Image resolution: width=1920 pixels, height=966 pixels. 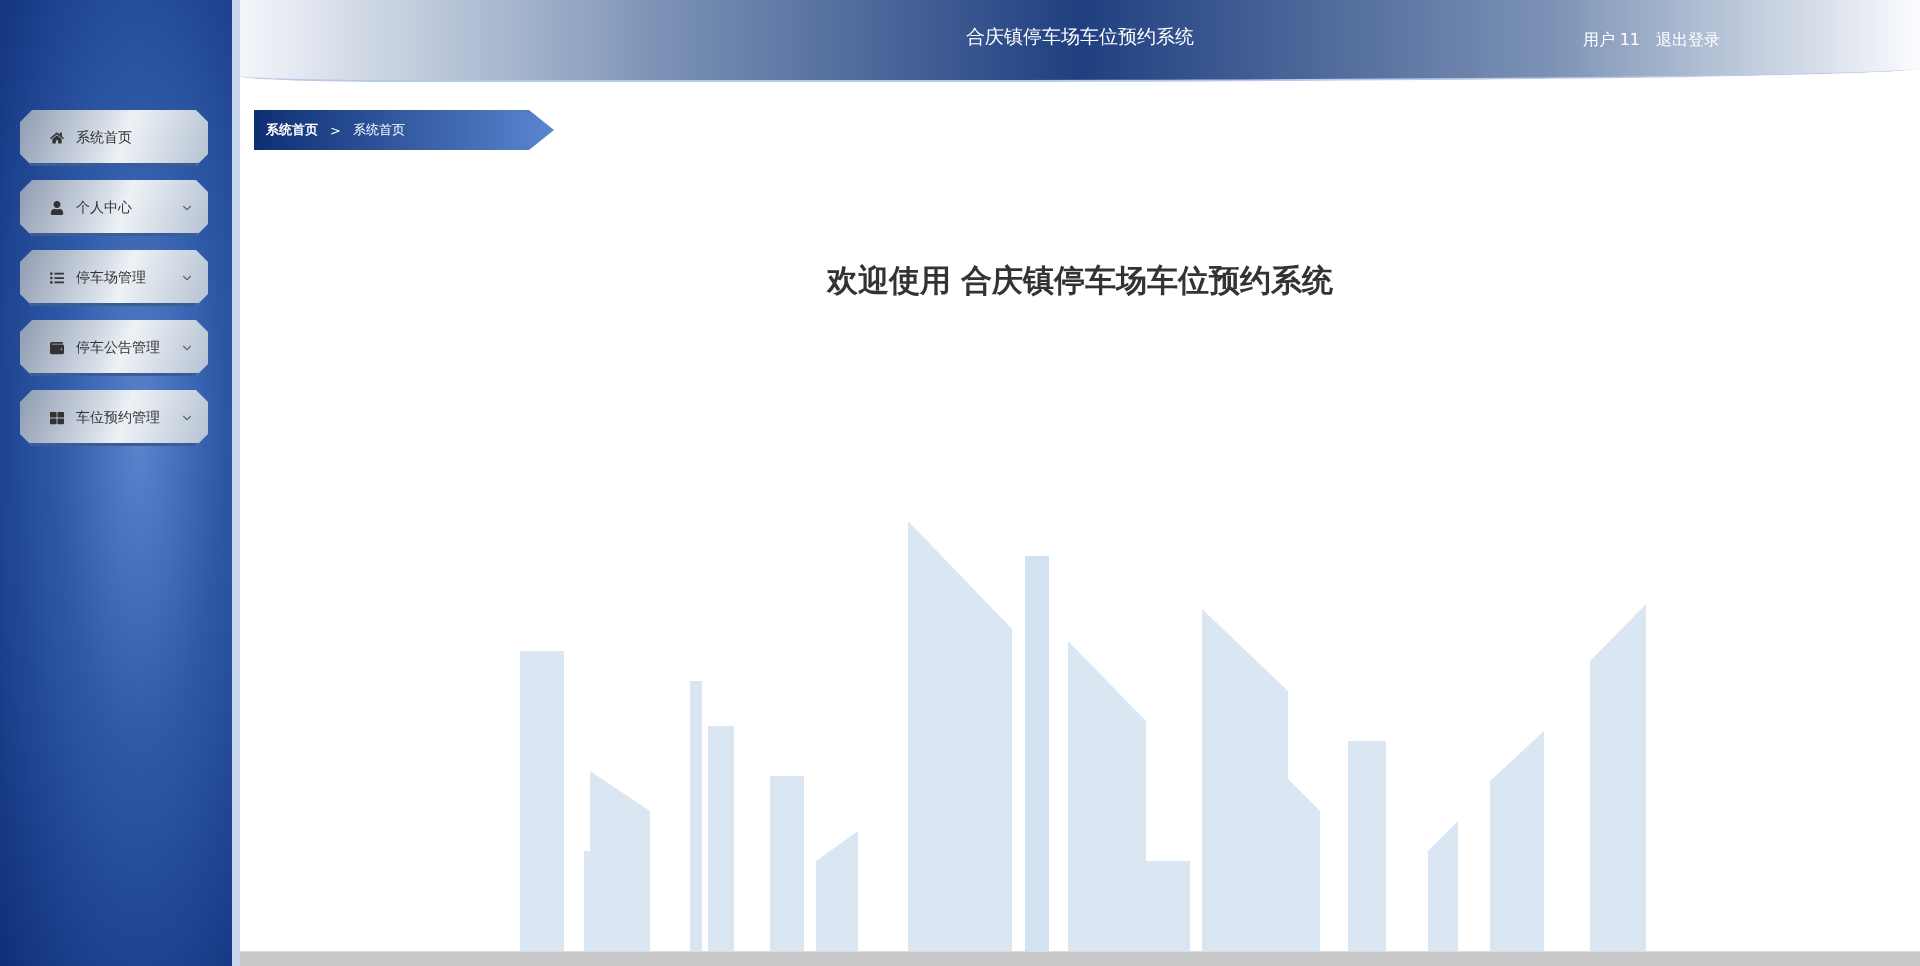 What do you see at coordinates (114, 348) in the screenshot?
I see `menu-item: 停车公告管理` at bounding box center [114, 348].